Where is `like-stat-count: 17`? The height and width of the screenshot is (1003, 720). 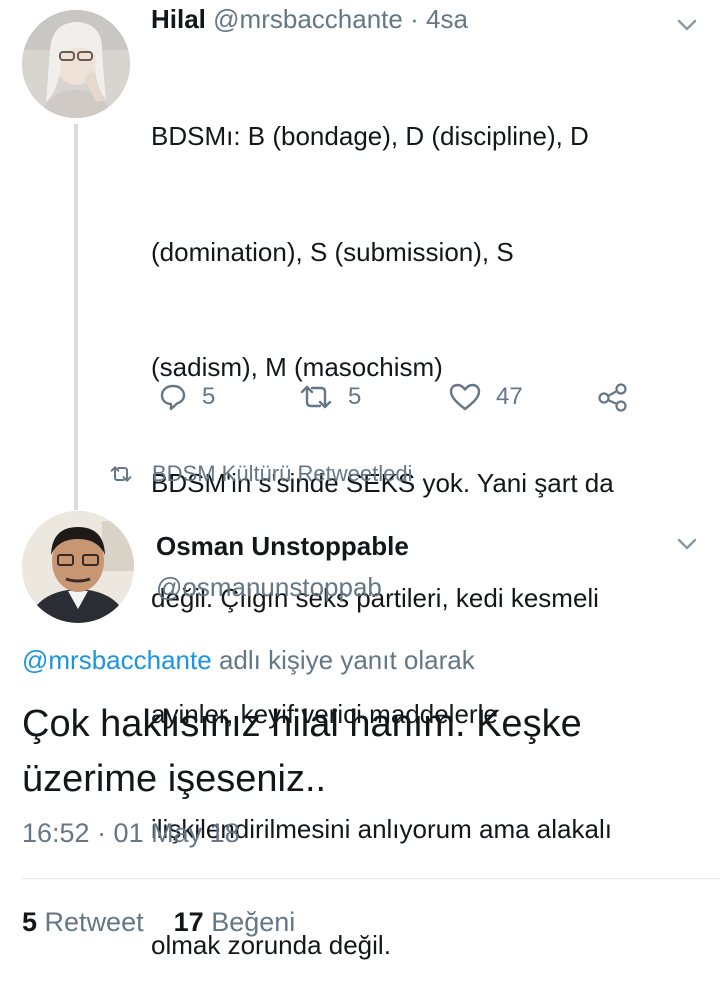
like-stat-count: 17 is located at coordinates (188, 922).